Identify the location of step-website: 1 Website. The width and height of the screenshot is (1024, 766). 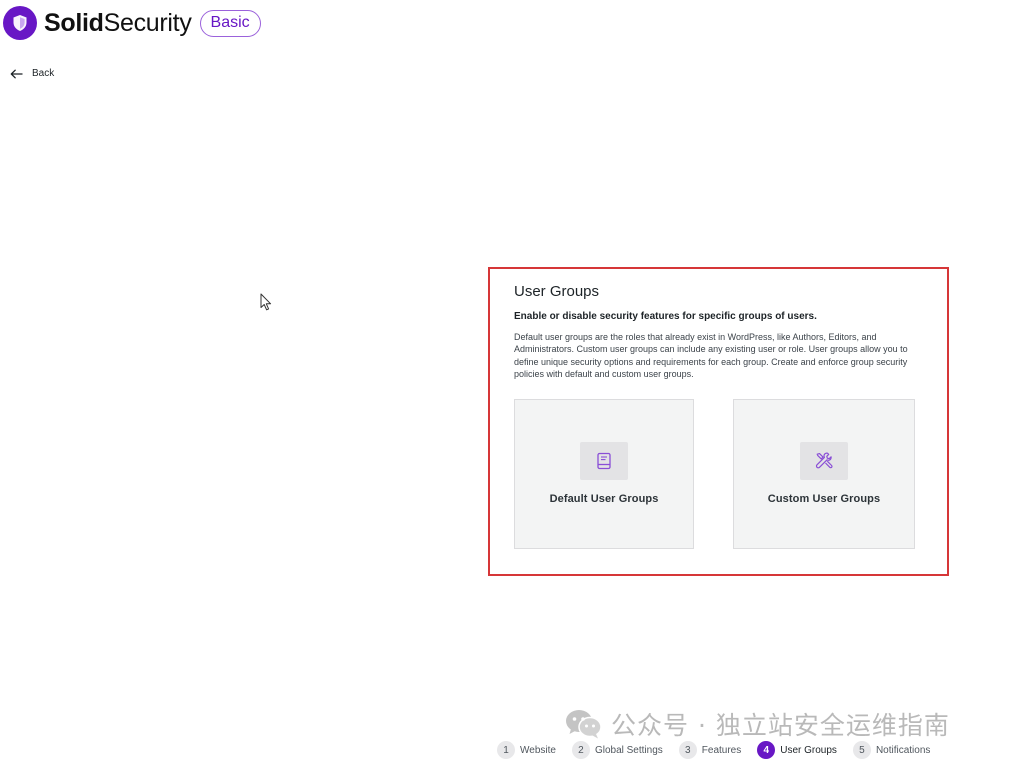
(526, 750).